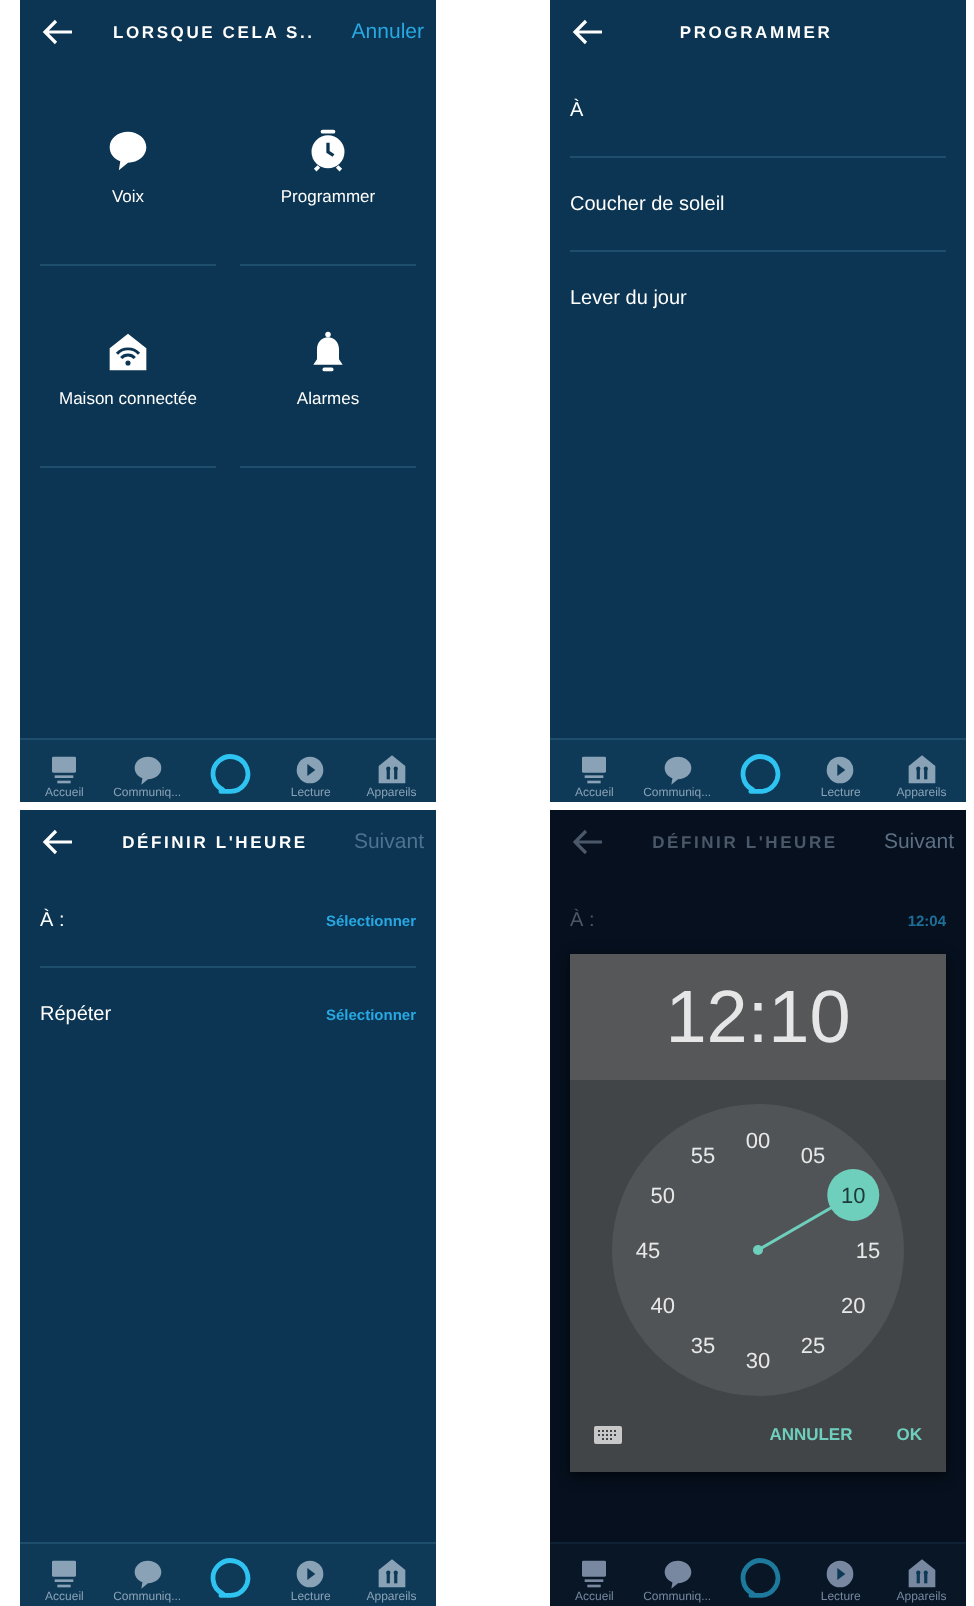  What do you see at coordinates (868, 1252) in the screenshot?
I see `minute-label: 15` at bounding box center [868, 1252].